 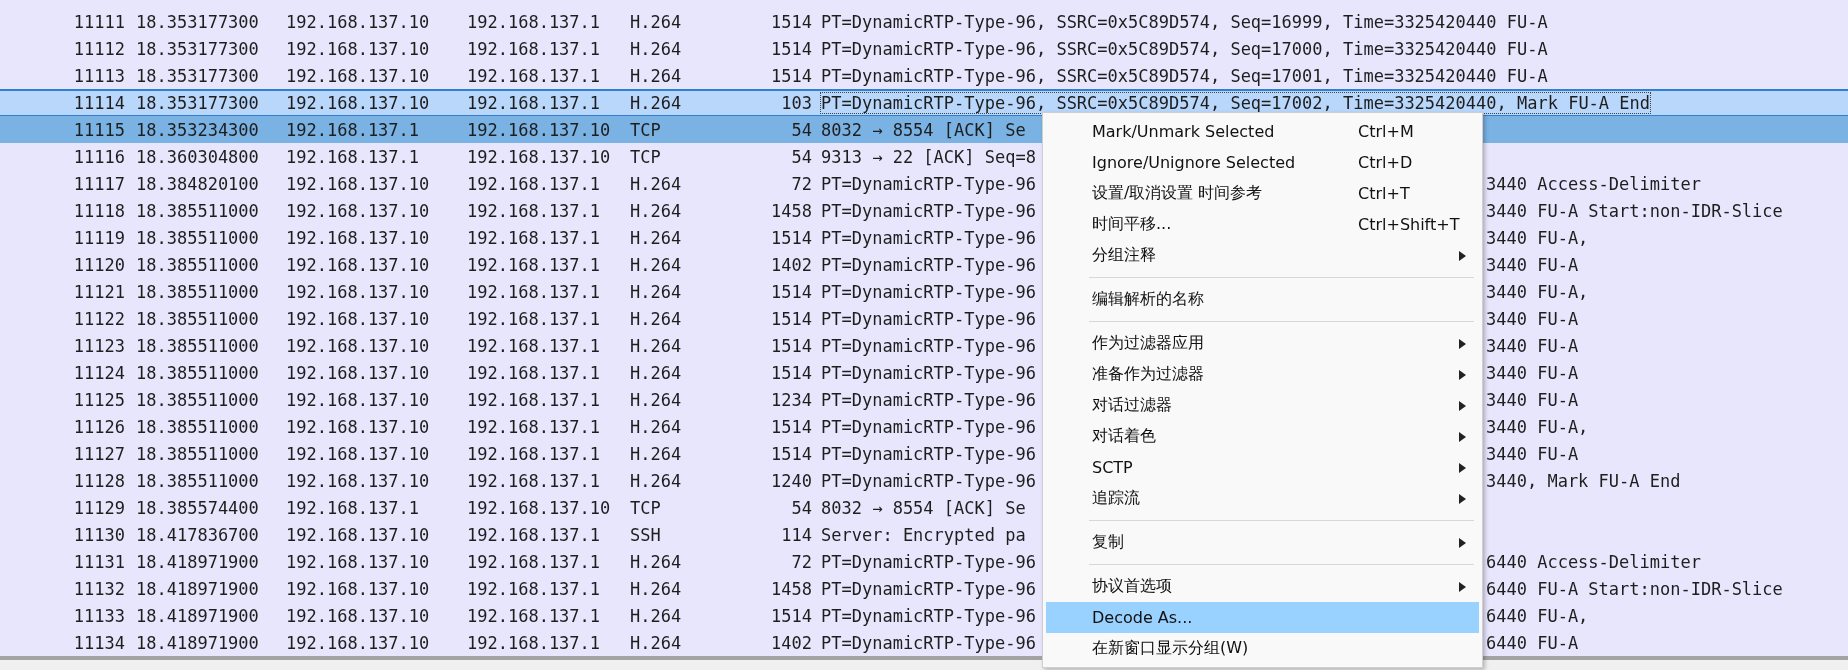 I want to click on menu-item: 时间平移... Ctrl+Shift+T, so click(x=1262, y=224).